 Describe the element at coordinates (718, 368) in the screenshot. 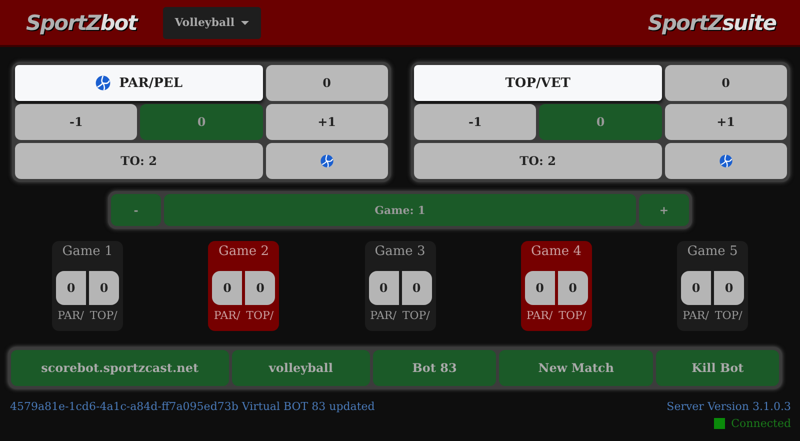

I see `action-button: Kill Bot` at that location.